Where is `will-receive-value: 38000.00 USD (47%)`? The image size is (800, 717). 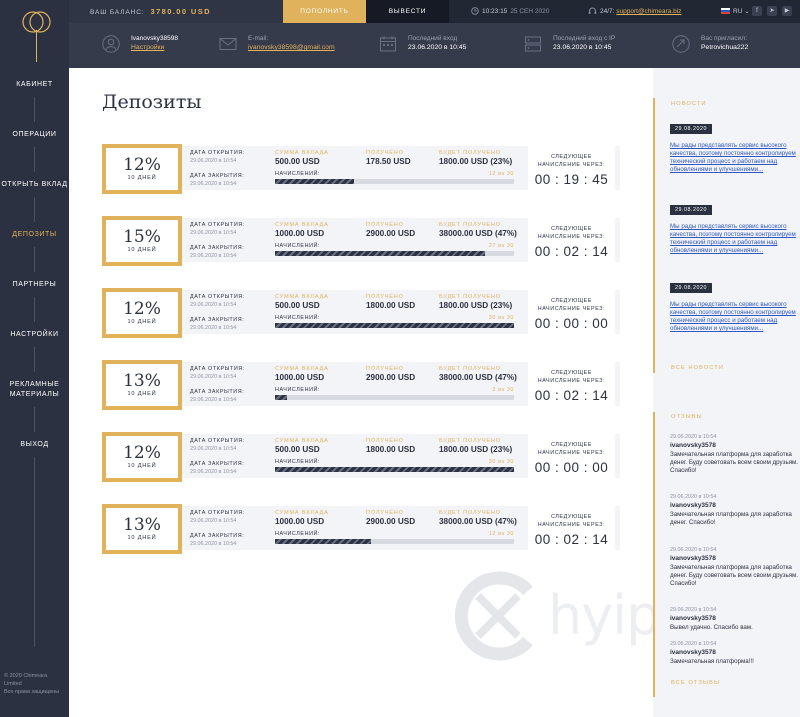 will-receive-value: 38000.00 USD (47%) is located at coordinates (478, 521).